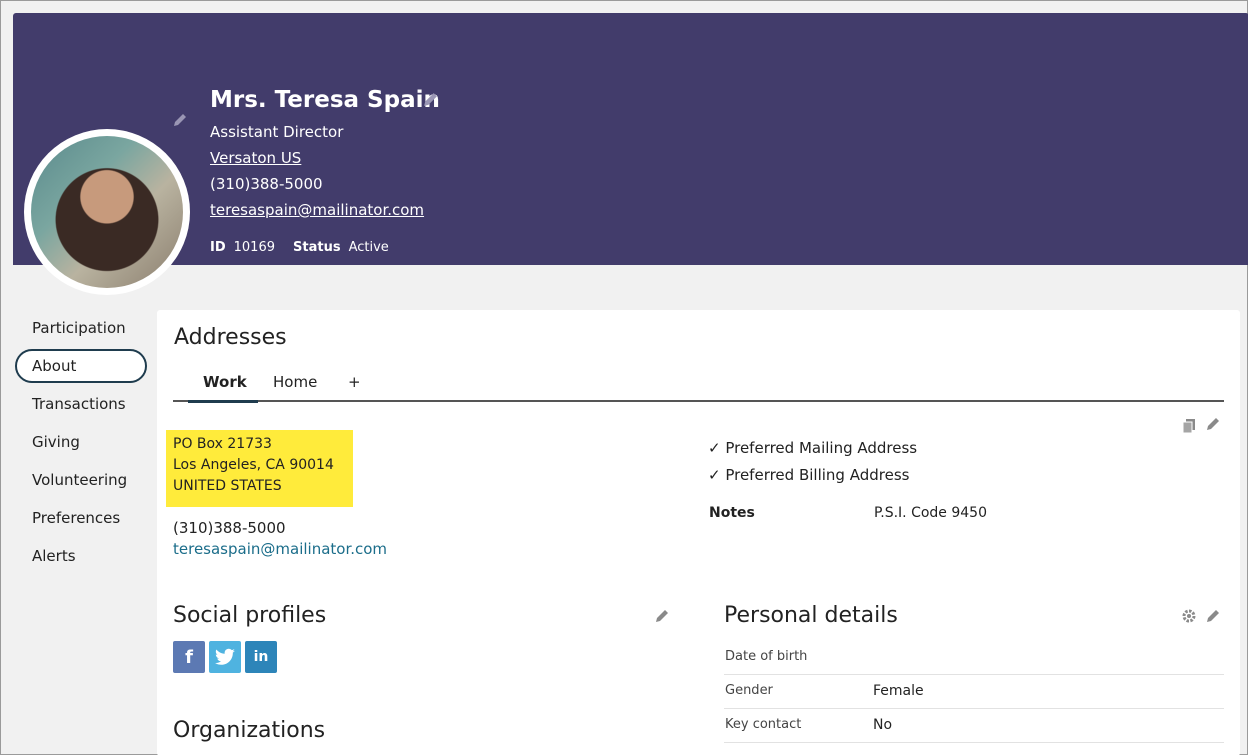 This screenshot has width=1248, height=755. Describe the element at coordinates (763, 724) in the screenshot. I see `key-contact-label: Key contact` at that location.